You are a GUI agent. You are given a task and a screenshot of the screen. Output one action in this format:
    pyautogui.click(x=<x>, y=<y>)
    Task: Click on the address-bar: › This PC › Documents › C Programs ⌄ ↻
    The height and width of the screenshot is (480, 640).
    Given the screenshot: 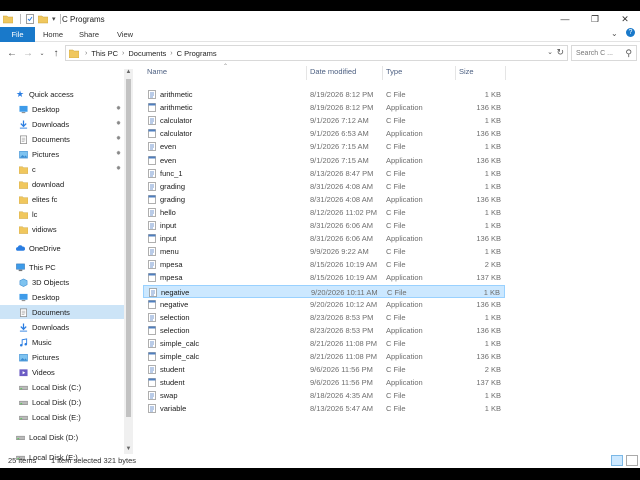 What is the action you would take?
    pyautogui.click(x=316, y=53)
    